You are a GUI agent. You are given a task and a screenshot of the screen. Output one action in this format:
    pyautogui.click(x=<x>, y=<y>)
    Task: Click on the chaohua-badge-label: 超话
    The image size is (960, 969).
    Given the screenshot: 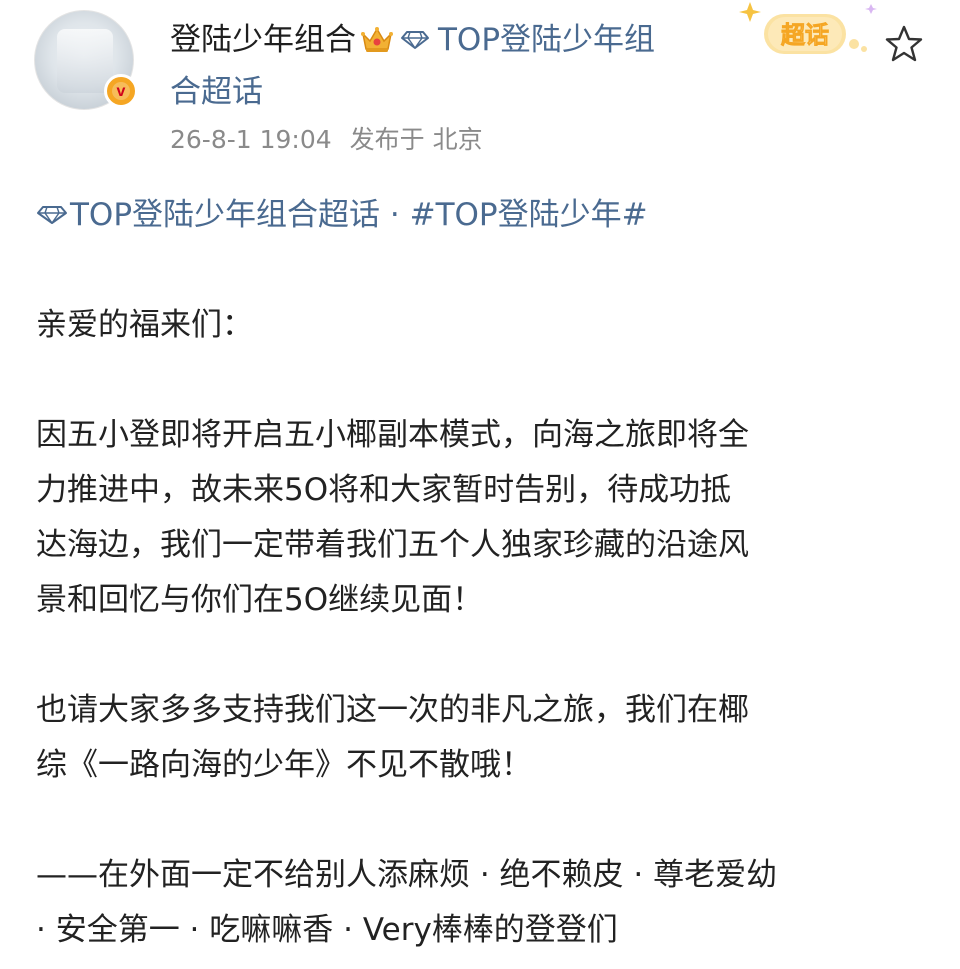 What is the action you would take?
    pyautogui.click(x=805, y=35)
    